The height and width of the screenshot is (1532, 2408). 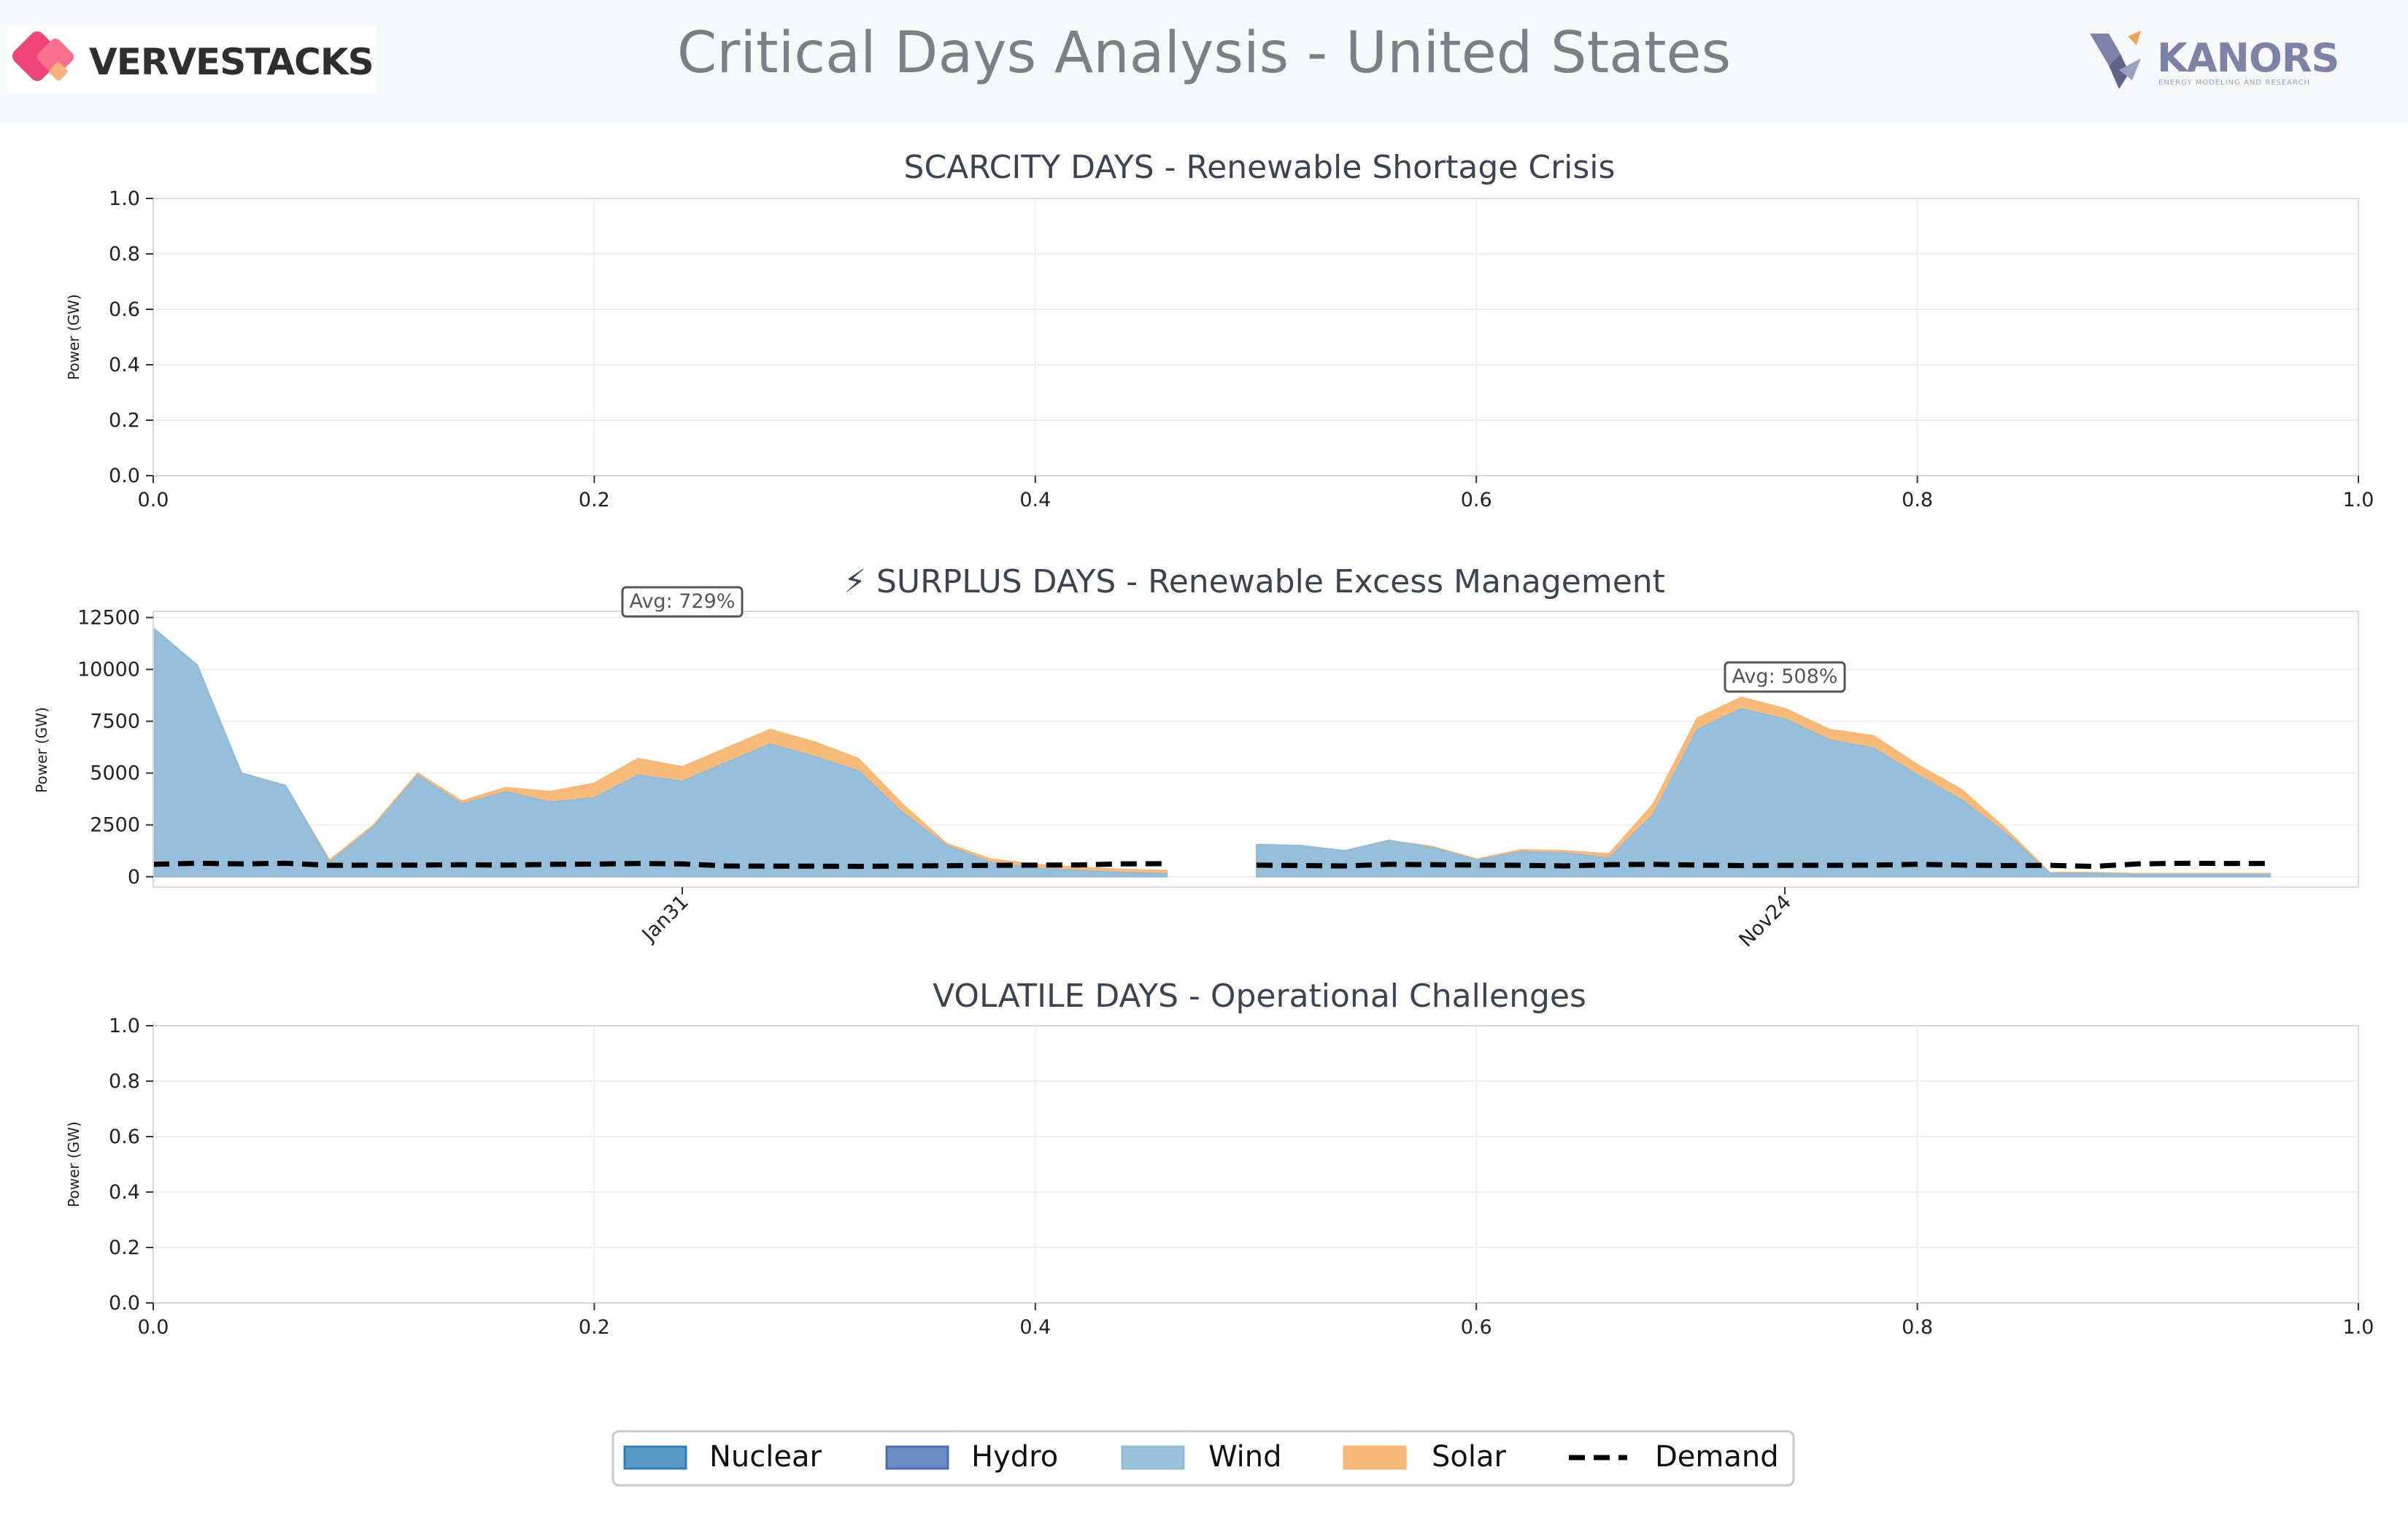 What do you see at coordinates (134, 878) in the screenshot?
I see `y-tick-label: 0` at bounding box center [134, 878].